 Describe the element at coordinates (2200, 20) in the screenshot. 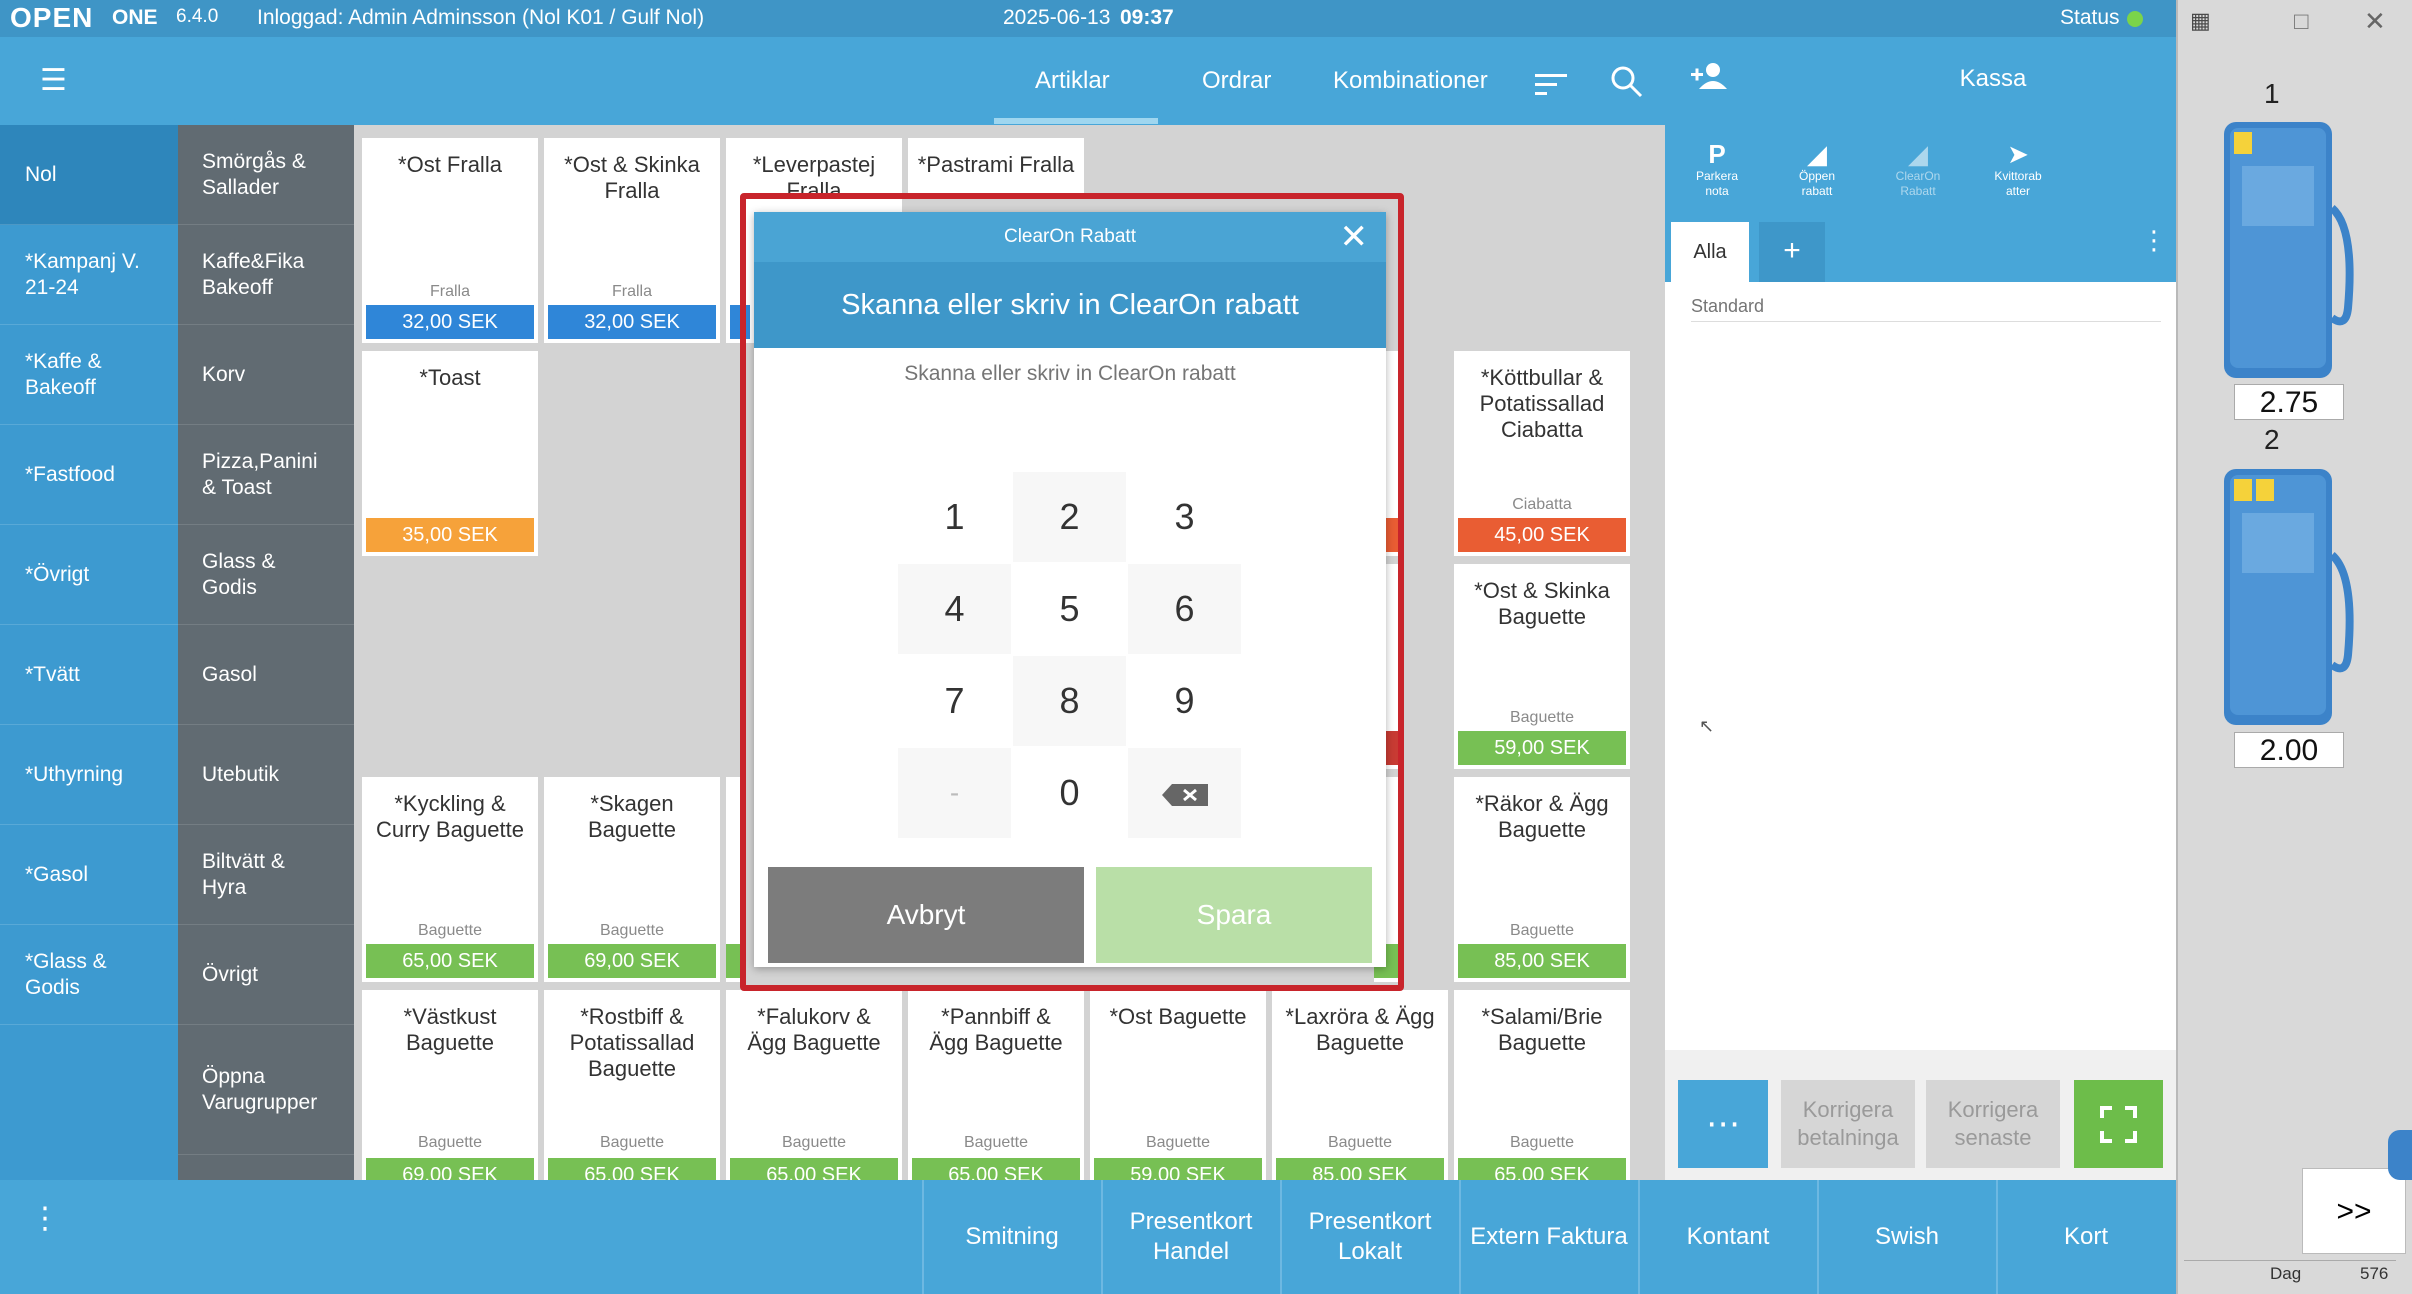

I see `app-icon: ▦` at that location.